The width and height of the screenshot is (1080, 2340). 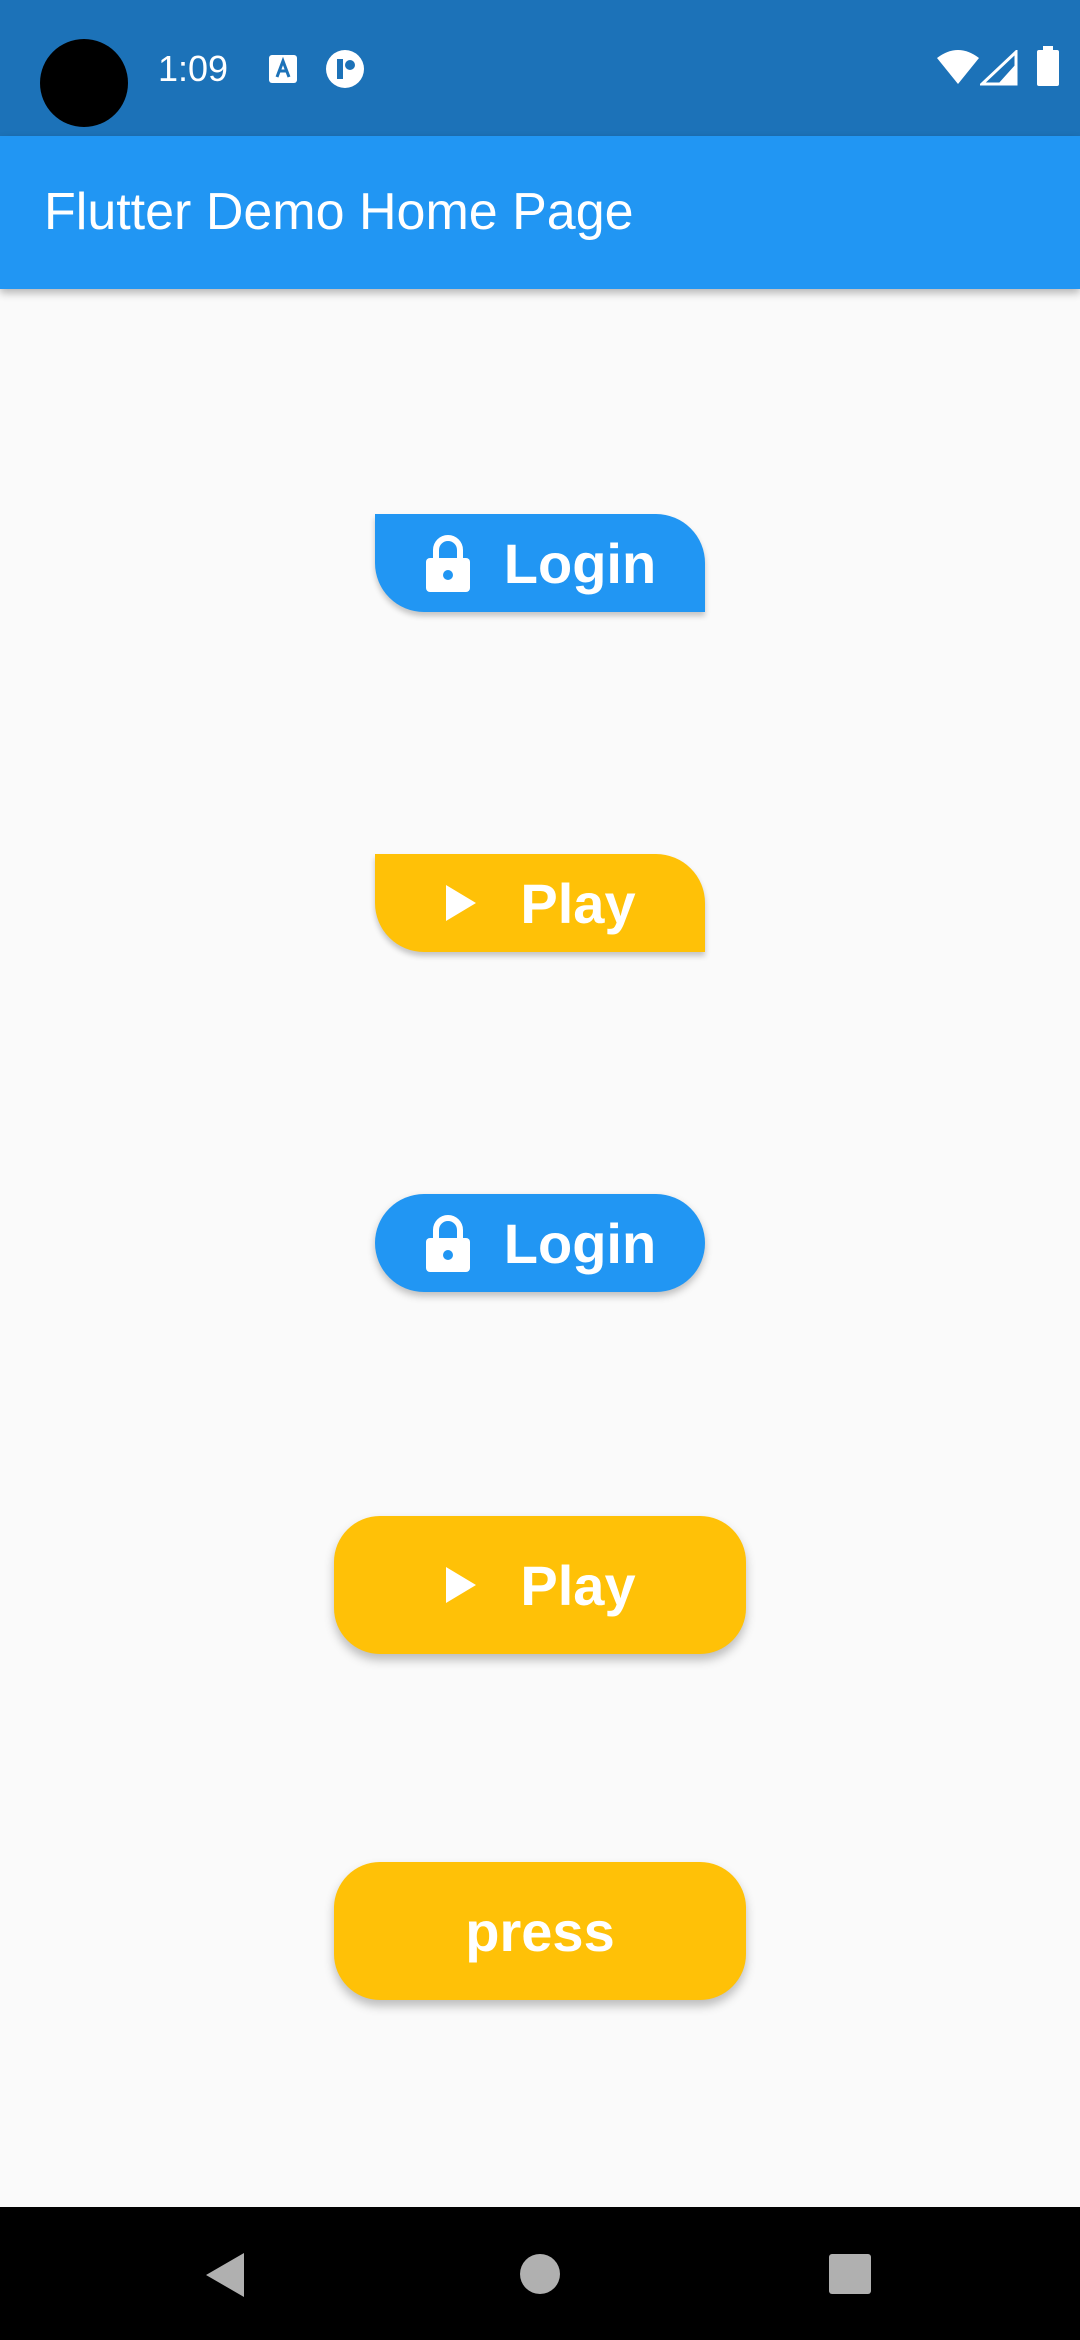 I want to click on text-a-notification-icon, so click(x=283, y=71).